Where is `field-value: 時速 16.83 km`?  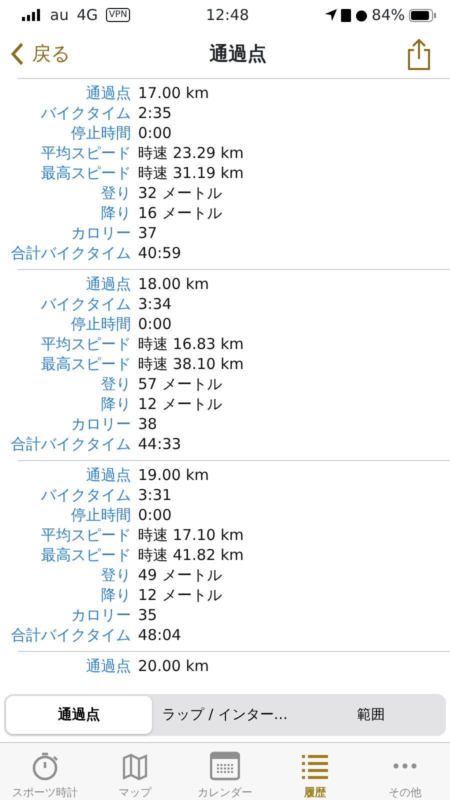
field-value: 時速 16.83 km is located at coordinates (191, 344).